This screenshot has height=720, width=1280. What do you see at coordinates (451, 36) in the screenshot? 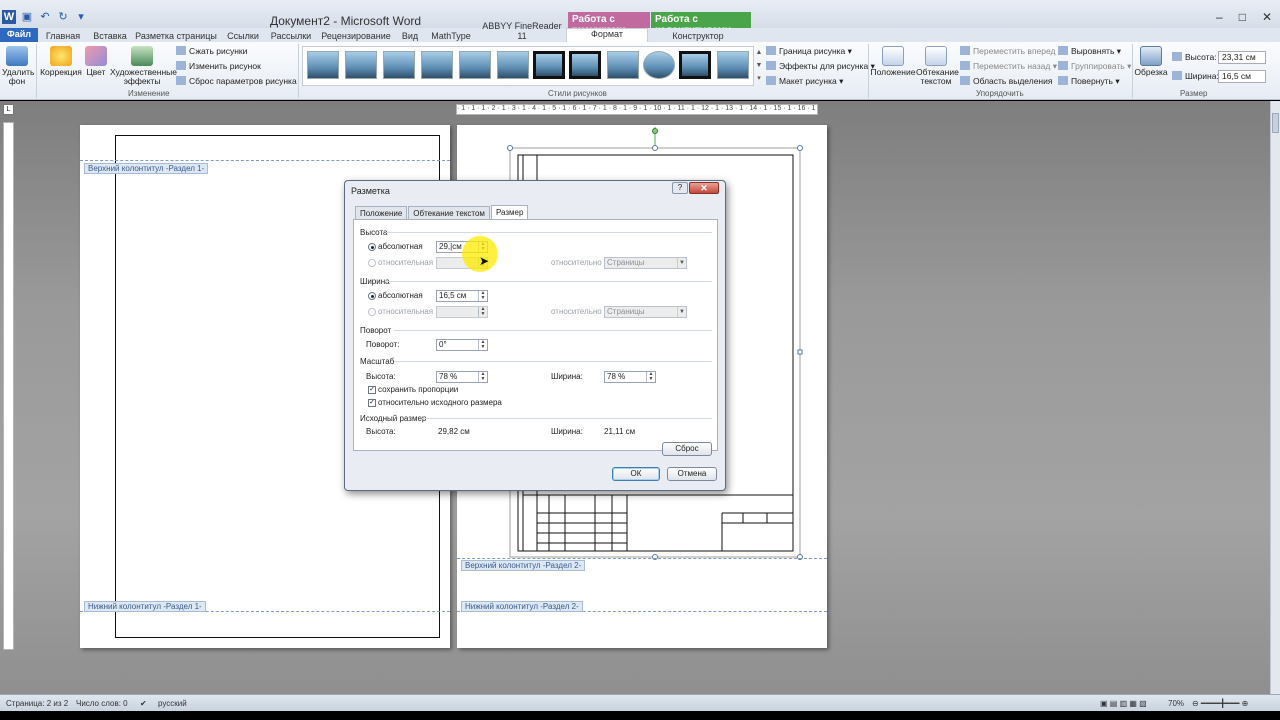
I see `tab-mathtype: MathType` at bounding box center [451, 36].